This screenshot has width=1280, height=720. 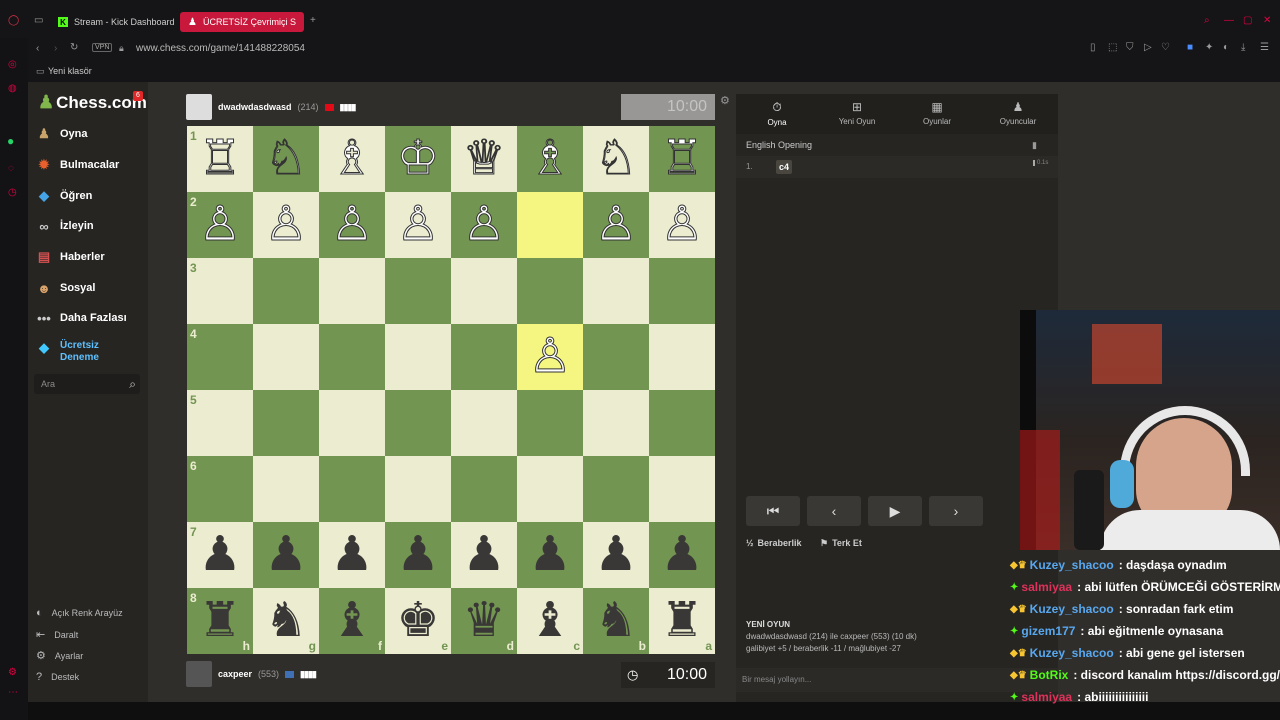 I want to click on settings-gear-icon: ⚙, so click(x=725, y=101).